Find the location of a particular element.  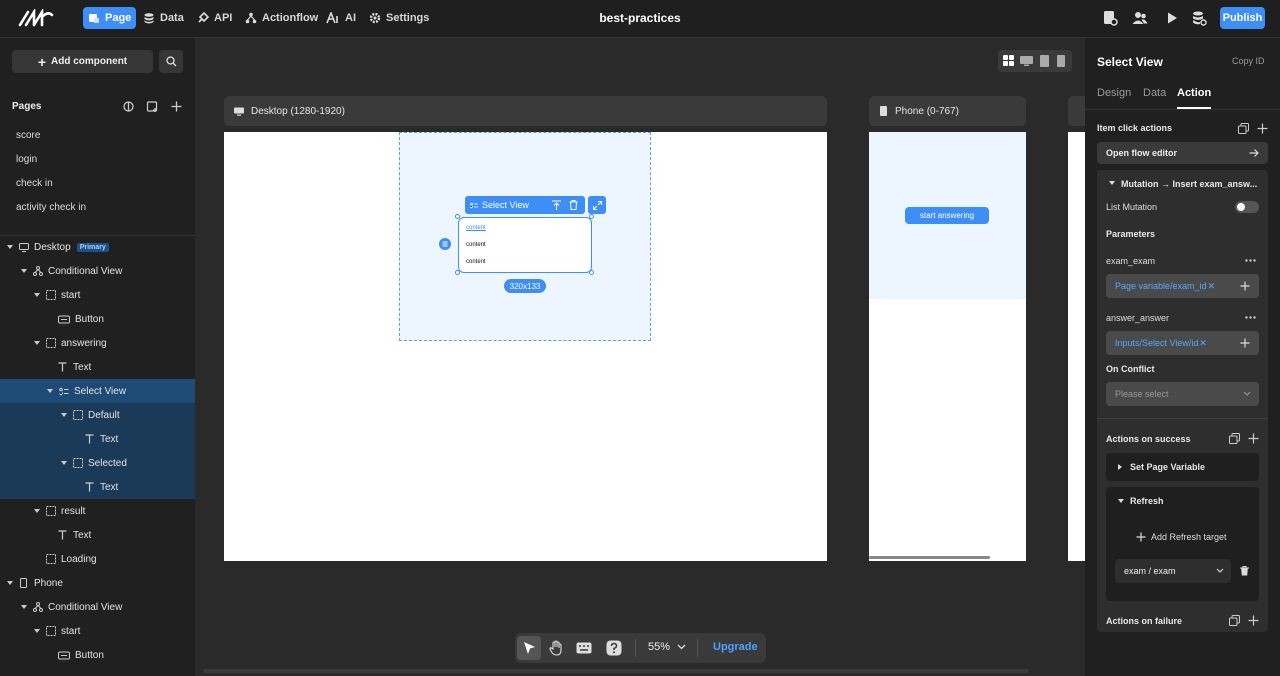

tree-item-default: Default is located at coordinates (97, 415).